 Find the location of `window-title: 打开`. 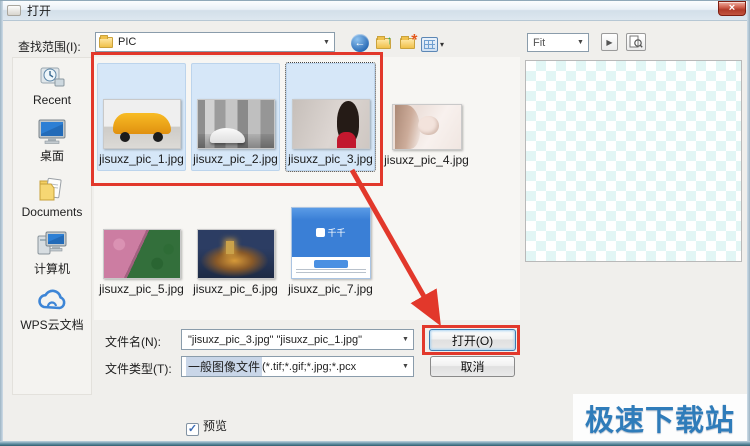

window-title: 打开 is located at coordinates (39, 11).